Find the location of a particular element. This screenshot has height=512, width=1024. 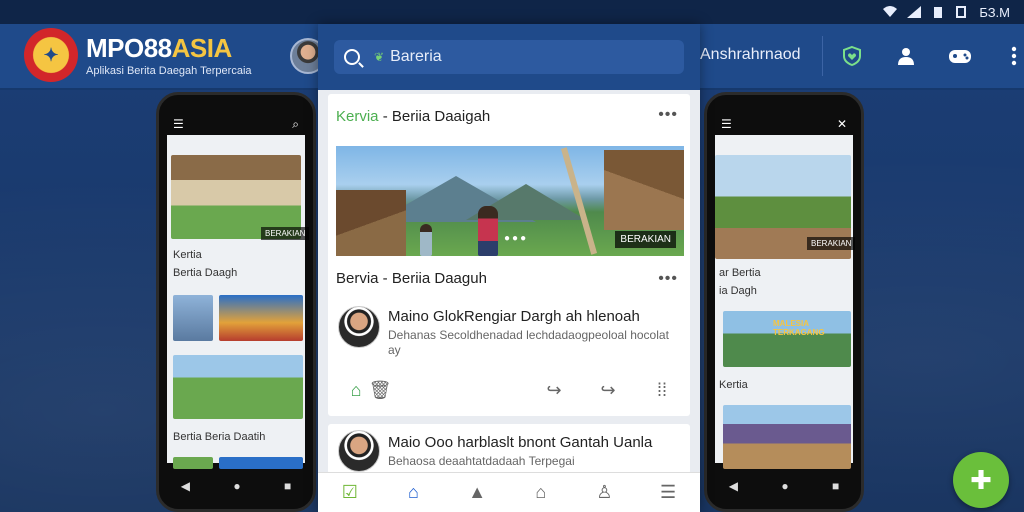

status-time: БЗ.М is located at coordinates (994, 12).